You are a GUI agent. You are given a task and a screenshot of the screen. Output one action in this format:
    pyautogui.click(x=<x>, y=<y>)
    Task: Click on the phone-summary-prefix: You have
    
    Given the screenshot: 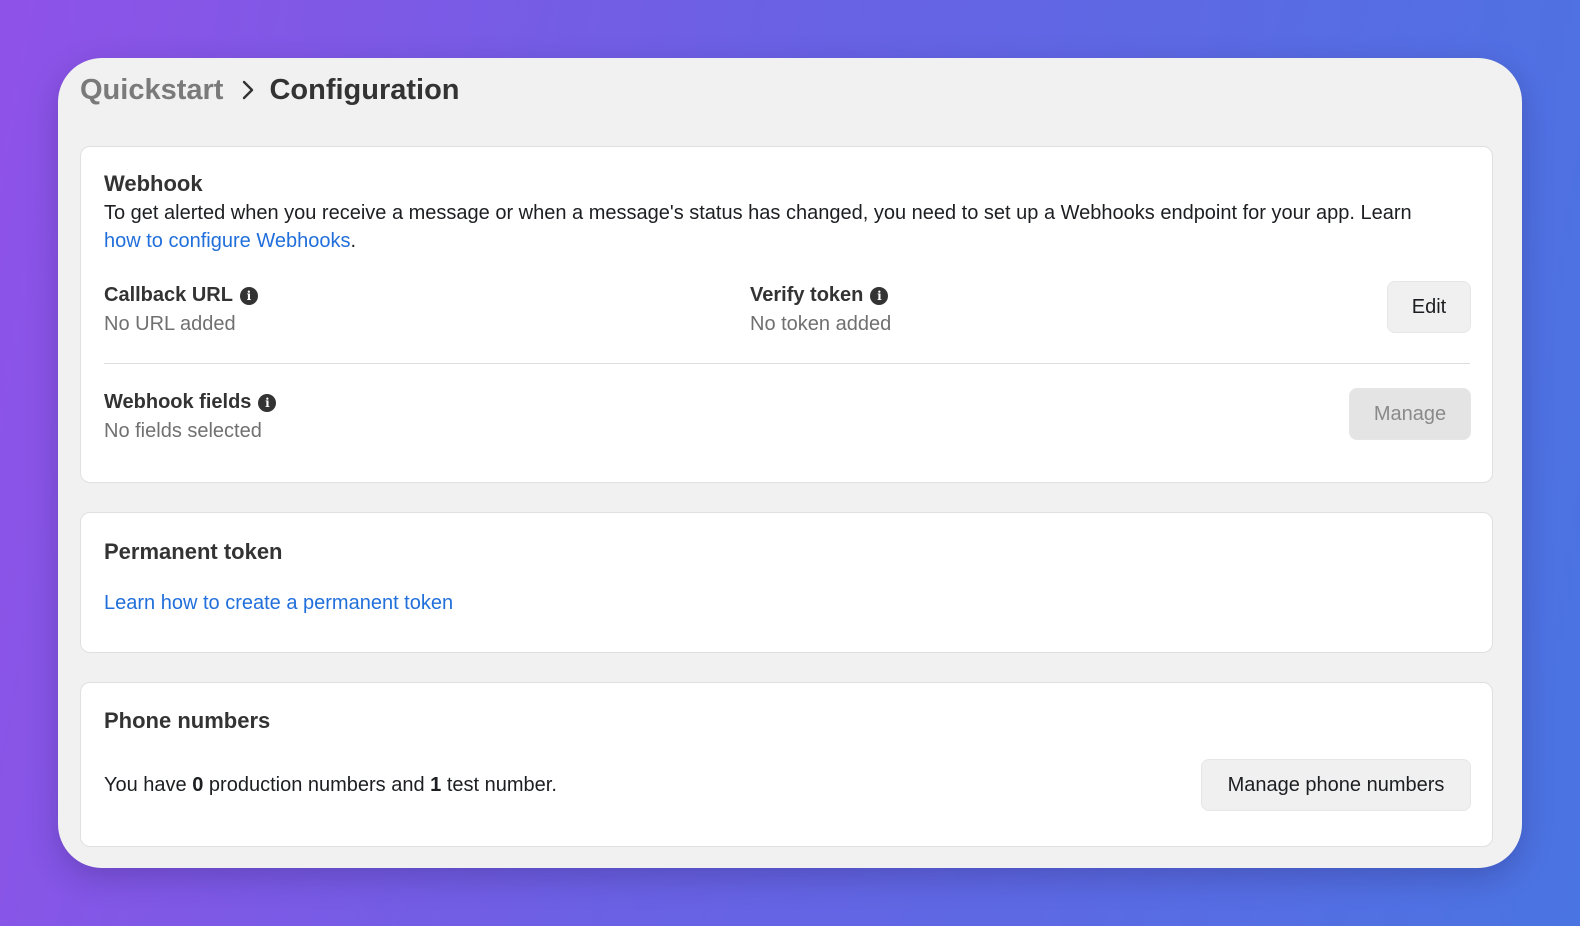 What is the action you would take?
    pyautogui.click(x=148, y=785)
    